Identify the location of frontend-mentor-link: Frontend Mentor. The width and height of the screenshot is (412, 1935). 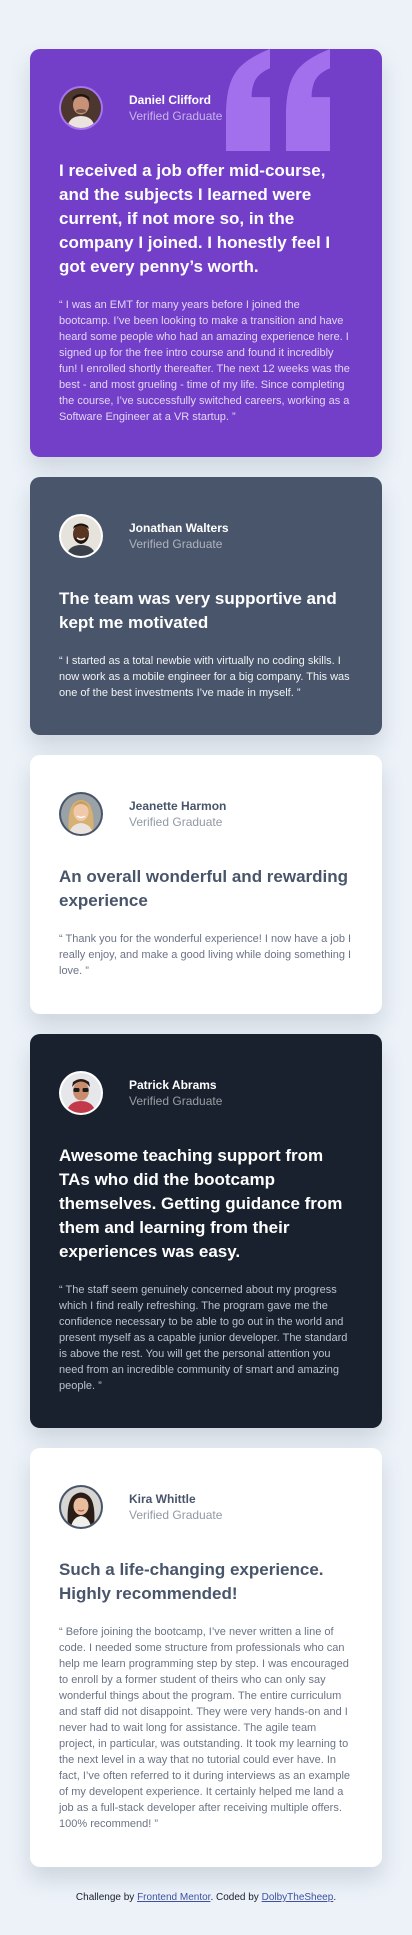
(173, 1897).